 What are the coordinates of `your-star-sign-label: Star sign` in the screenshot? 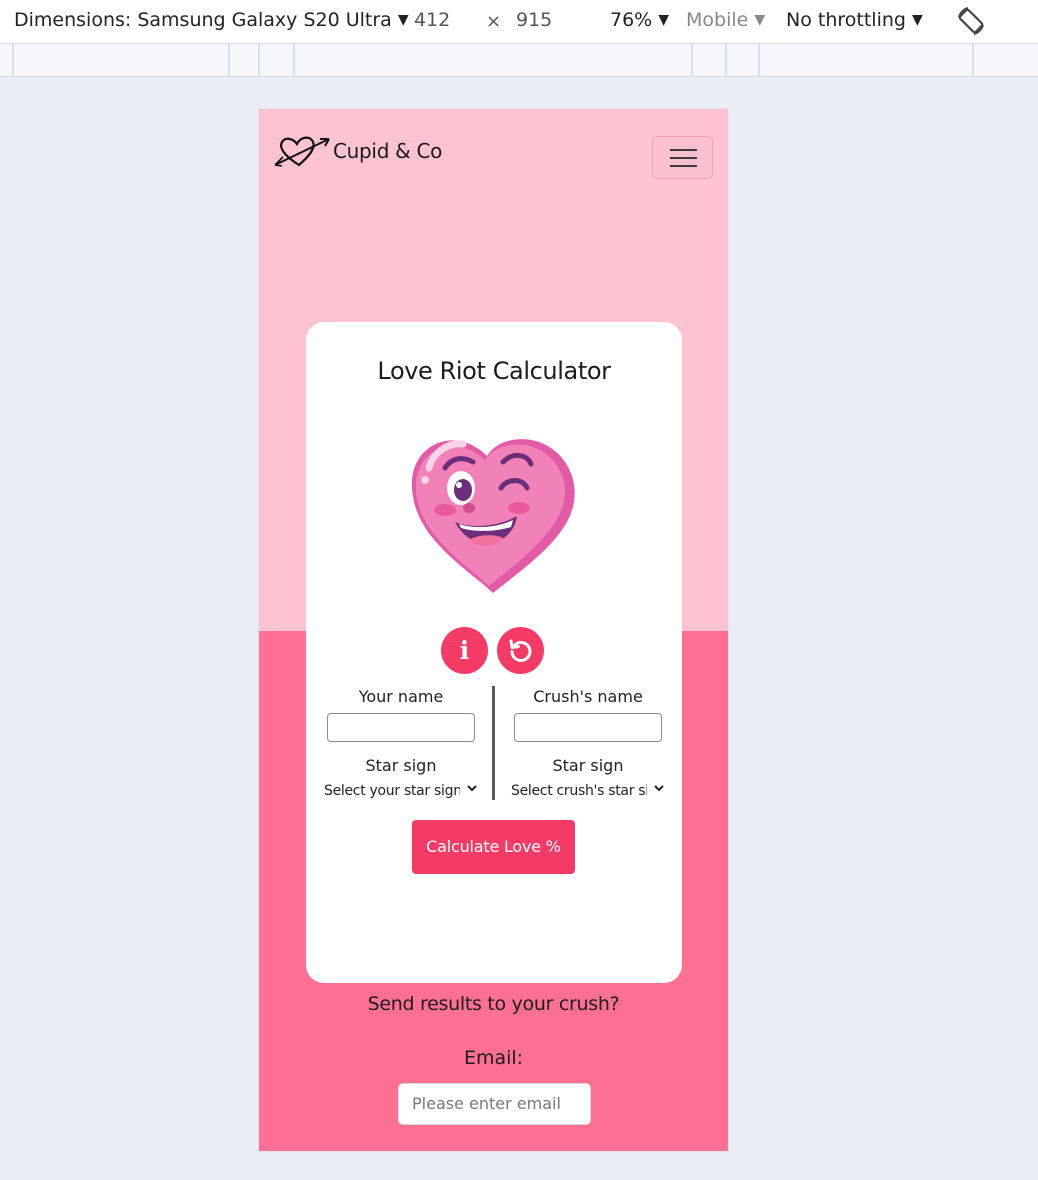 It's located at (401, 765).